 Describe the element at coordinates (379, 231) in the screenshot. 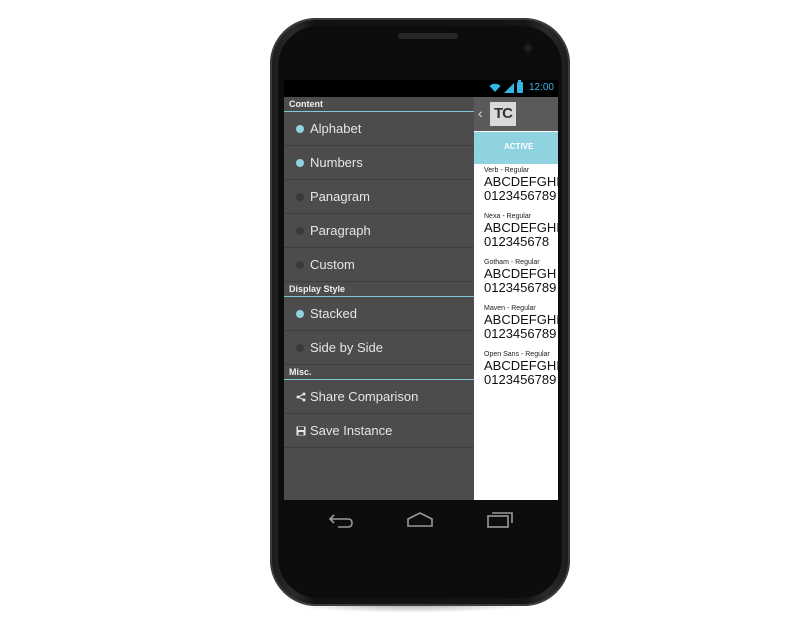

I see `drawer-item-paragraph: Paragraph` at that location.